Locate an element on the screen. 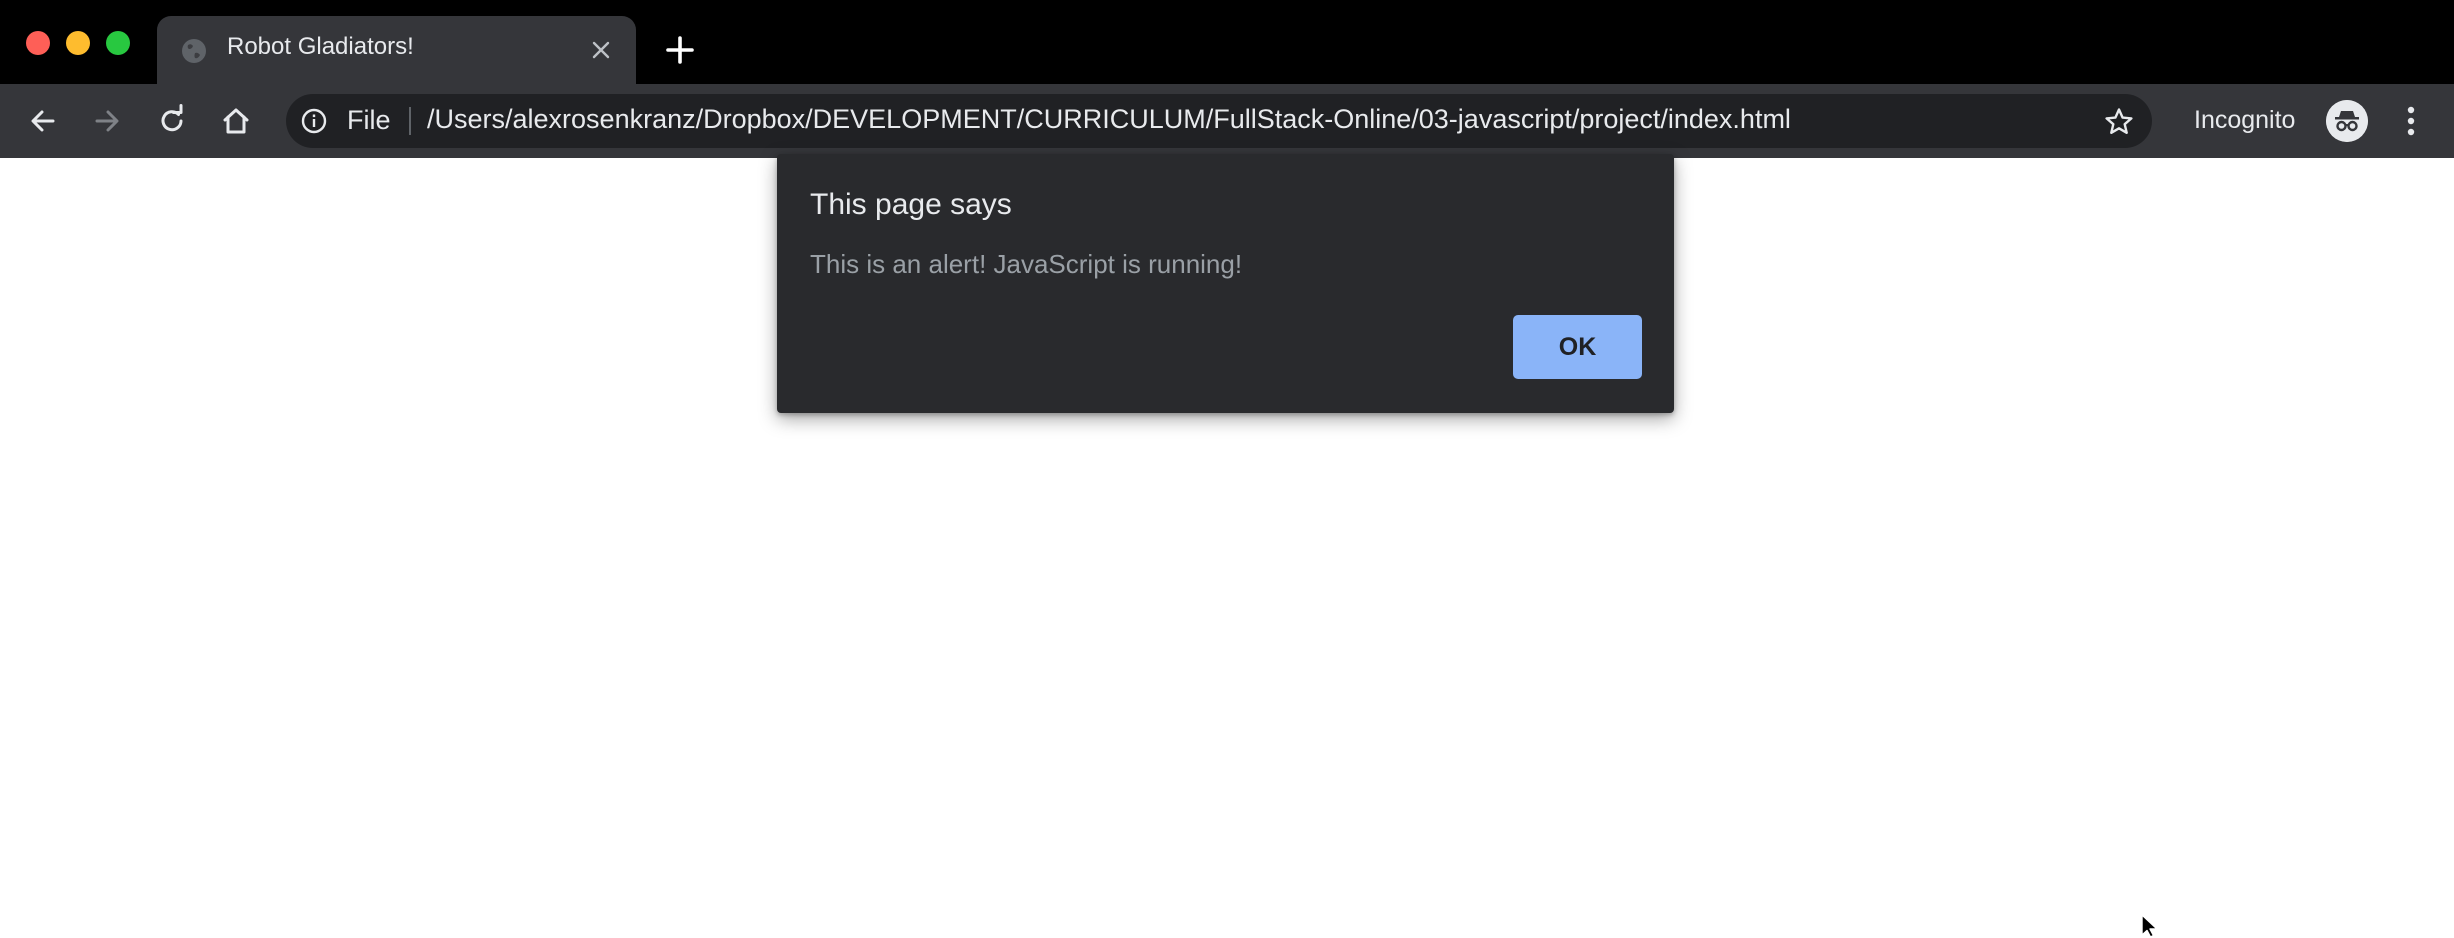 The width and height of the screenshot is (2454, 938). incognito-icon is located at coordinates (2347, 121).